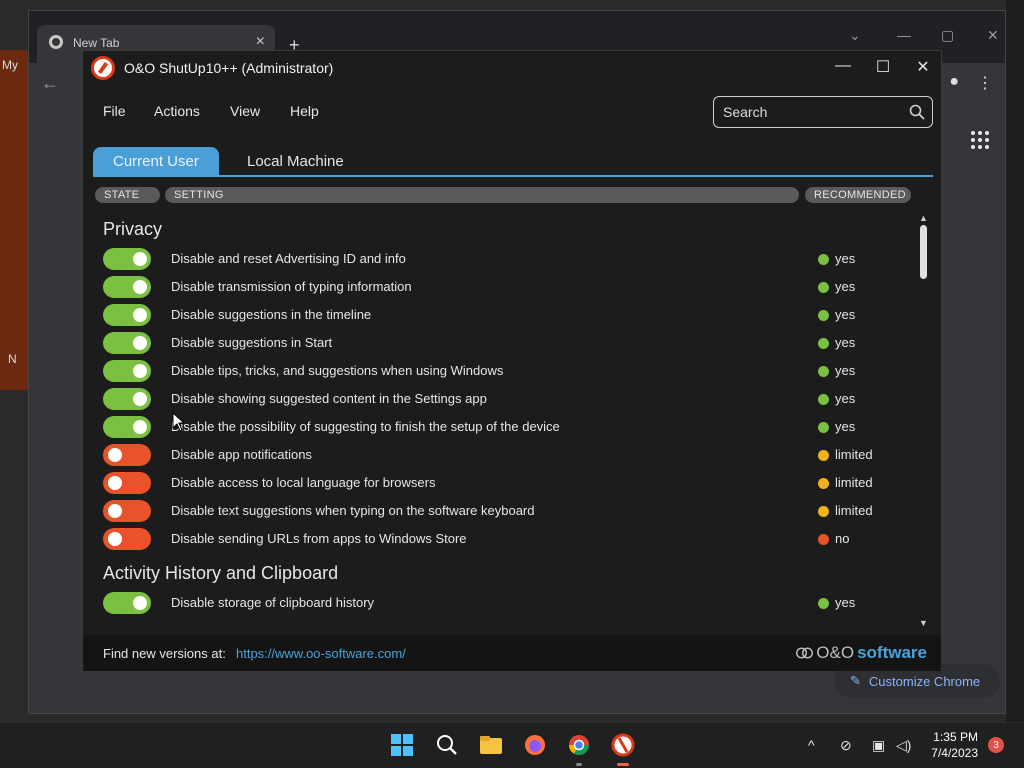 This screenshot has height=768, width=1024. I want to click on search-input, so click(813, 112).